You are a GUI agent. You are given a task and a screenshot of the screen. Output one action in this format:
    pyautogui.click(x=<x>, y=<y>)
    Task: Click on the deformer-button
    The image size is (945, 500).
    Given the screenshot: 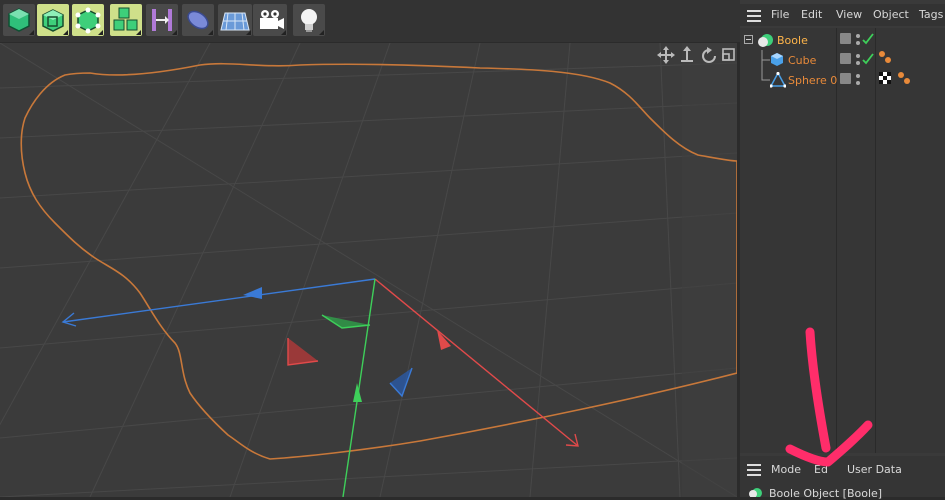 What is the action you would take?
    pyautogui.click(x=162, y=20)
    